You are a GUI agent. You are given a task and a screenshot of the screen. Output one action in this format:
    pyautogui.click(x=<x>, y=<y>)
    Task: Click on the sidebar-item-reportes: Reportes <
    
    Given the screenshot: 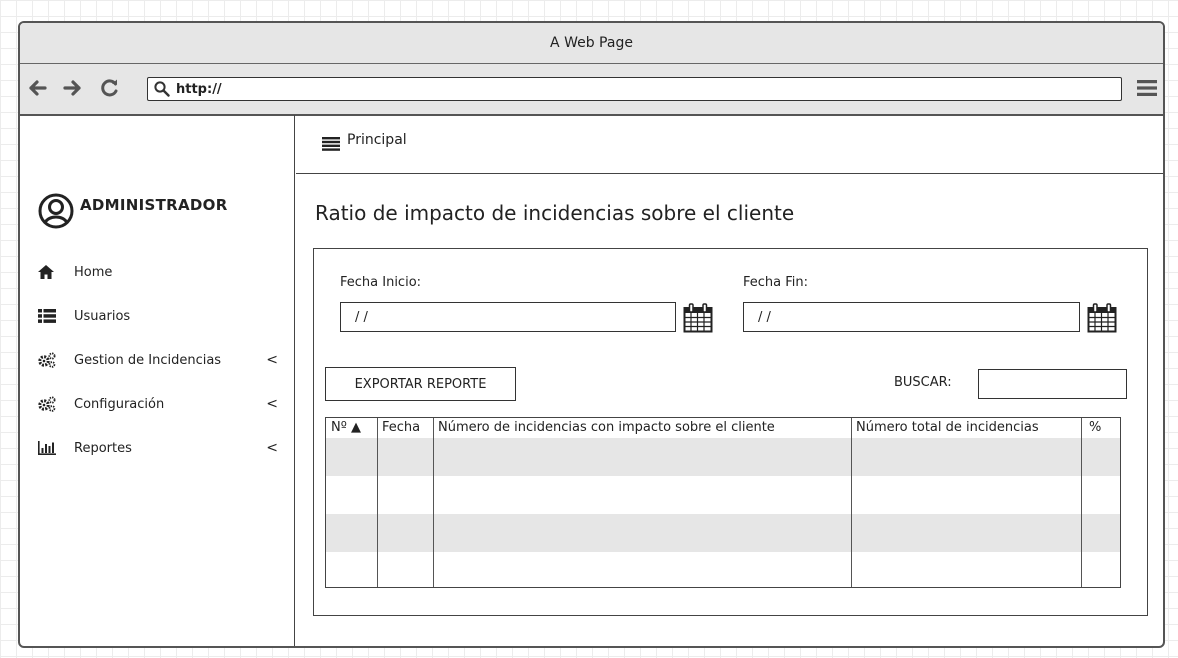 What is the action you would take?
    pyautogui.click(x=158, y=448)
    